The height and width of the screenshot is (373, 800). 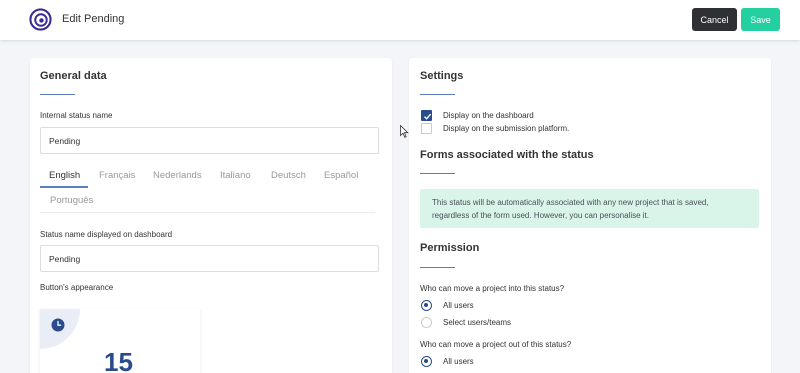 I want to click on move-out-all-users-label: All users, so click(x=458, y=361).